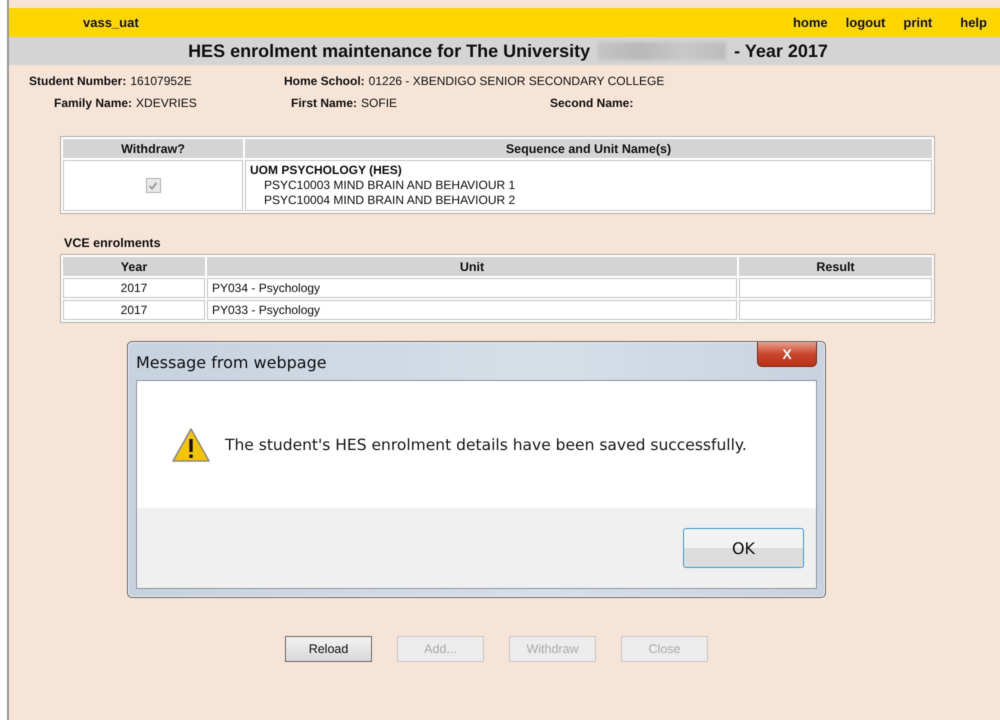  What do you see at coordinates (787, 354) in the screenshot?
I see `dialog-dismiss-x: X` at bounding box center [787, 354].